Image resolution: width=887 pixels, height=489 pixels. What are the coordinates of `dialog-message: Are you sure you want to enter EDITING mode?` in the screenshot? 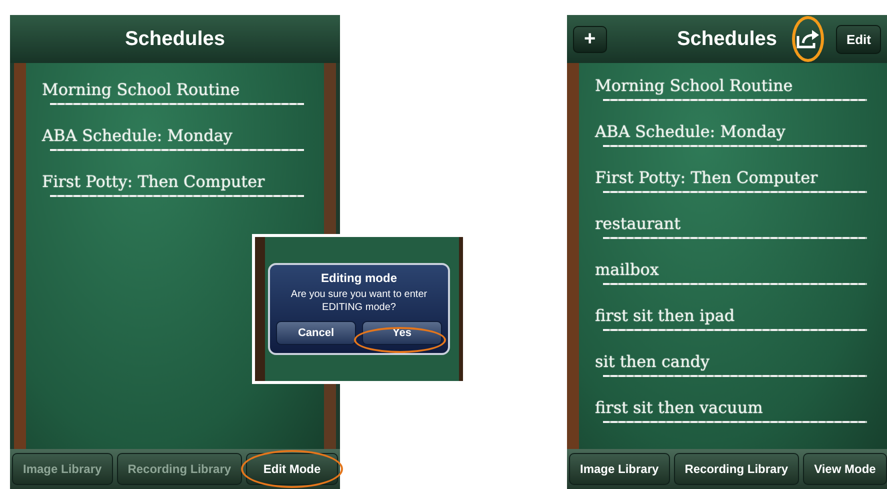 It's located at (359, 301).